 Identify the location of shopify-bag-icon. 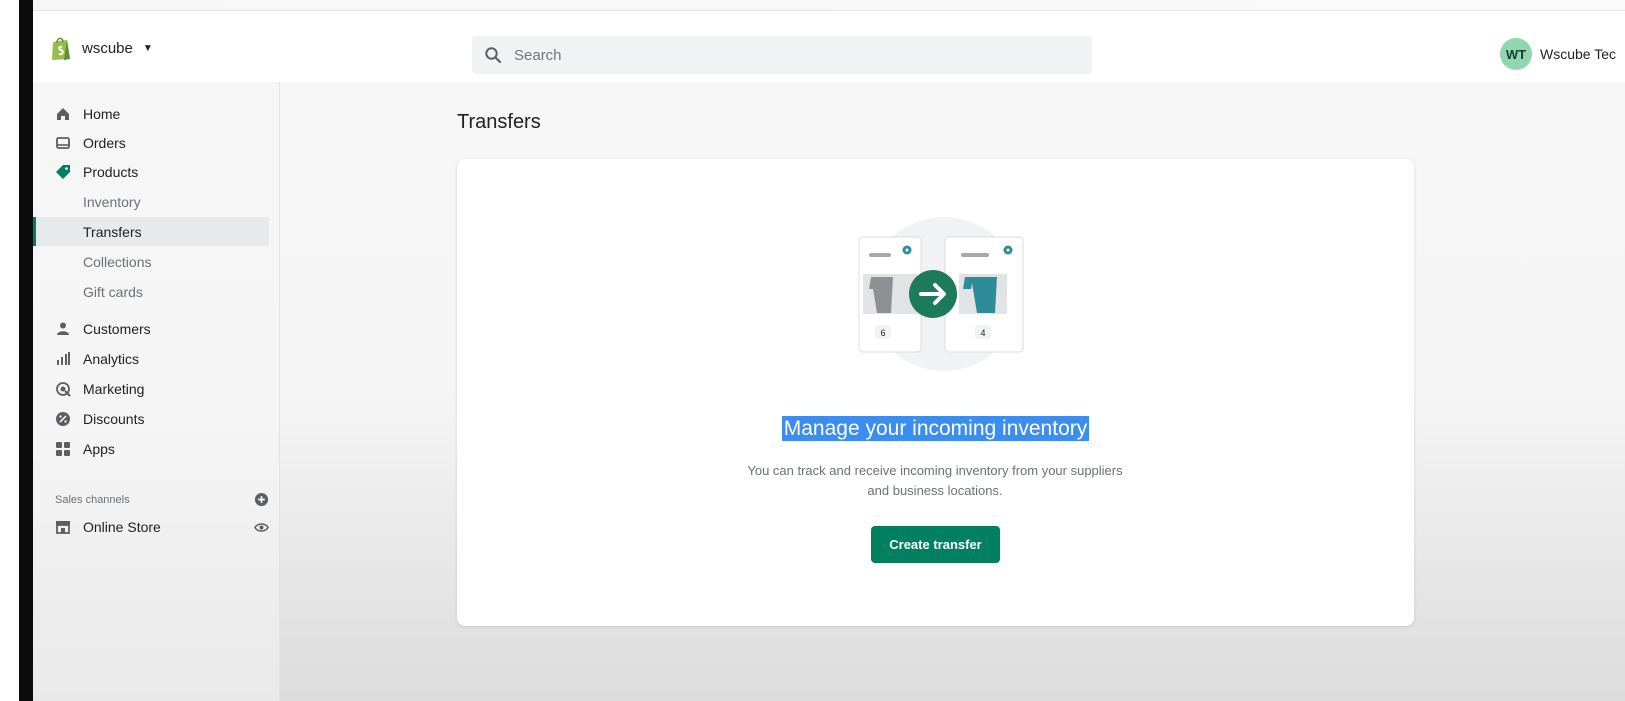
(61, 48).